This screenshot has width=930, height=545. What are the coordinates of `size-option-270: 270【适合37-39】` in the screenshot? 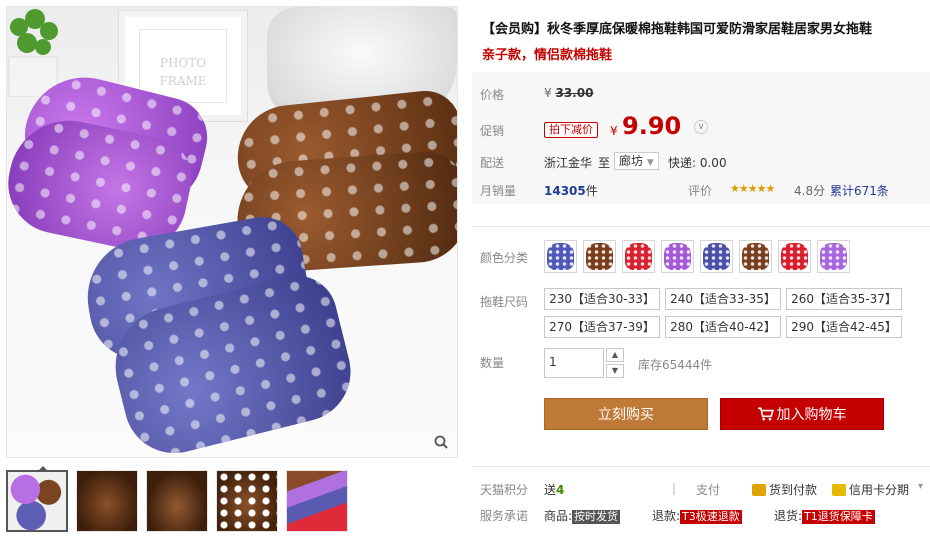 It's located at (602, 327).